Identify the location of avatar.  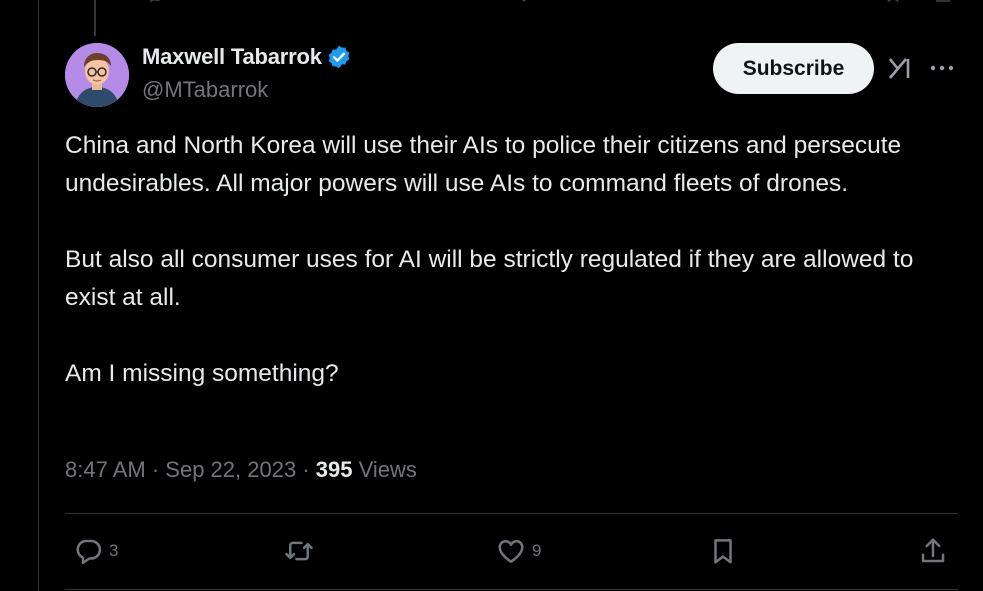
(97, 75).